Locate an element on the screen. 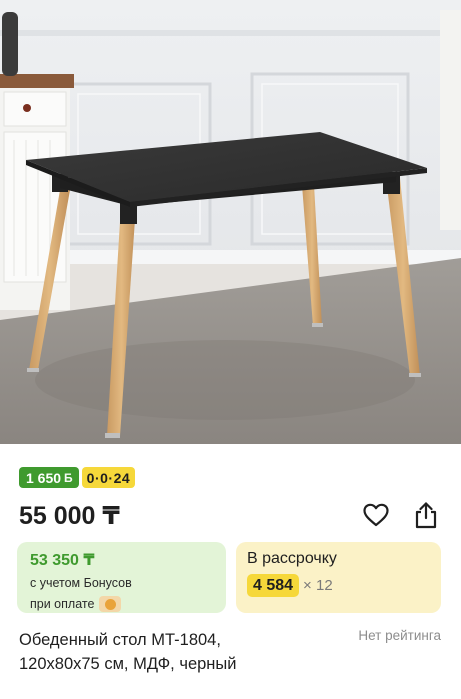 Image resolution: width=461 pixels, height=699 pixels. bonus-price-card: 53 350 ₸ с учетом Бонусов при оплате is located at coordinates (121, 577).